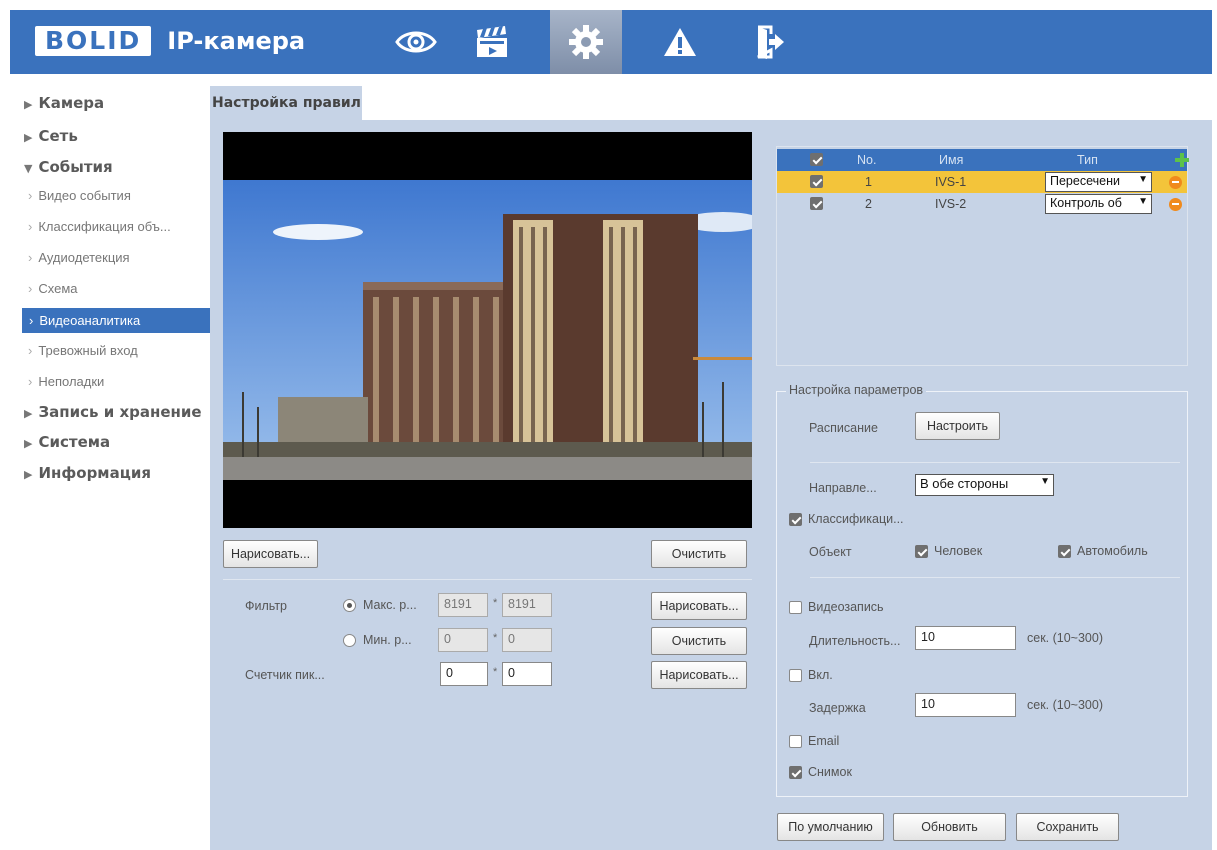  I want to click on rule-row: 2 IVS-2 Контроль об ▼, so click(982, 204).